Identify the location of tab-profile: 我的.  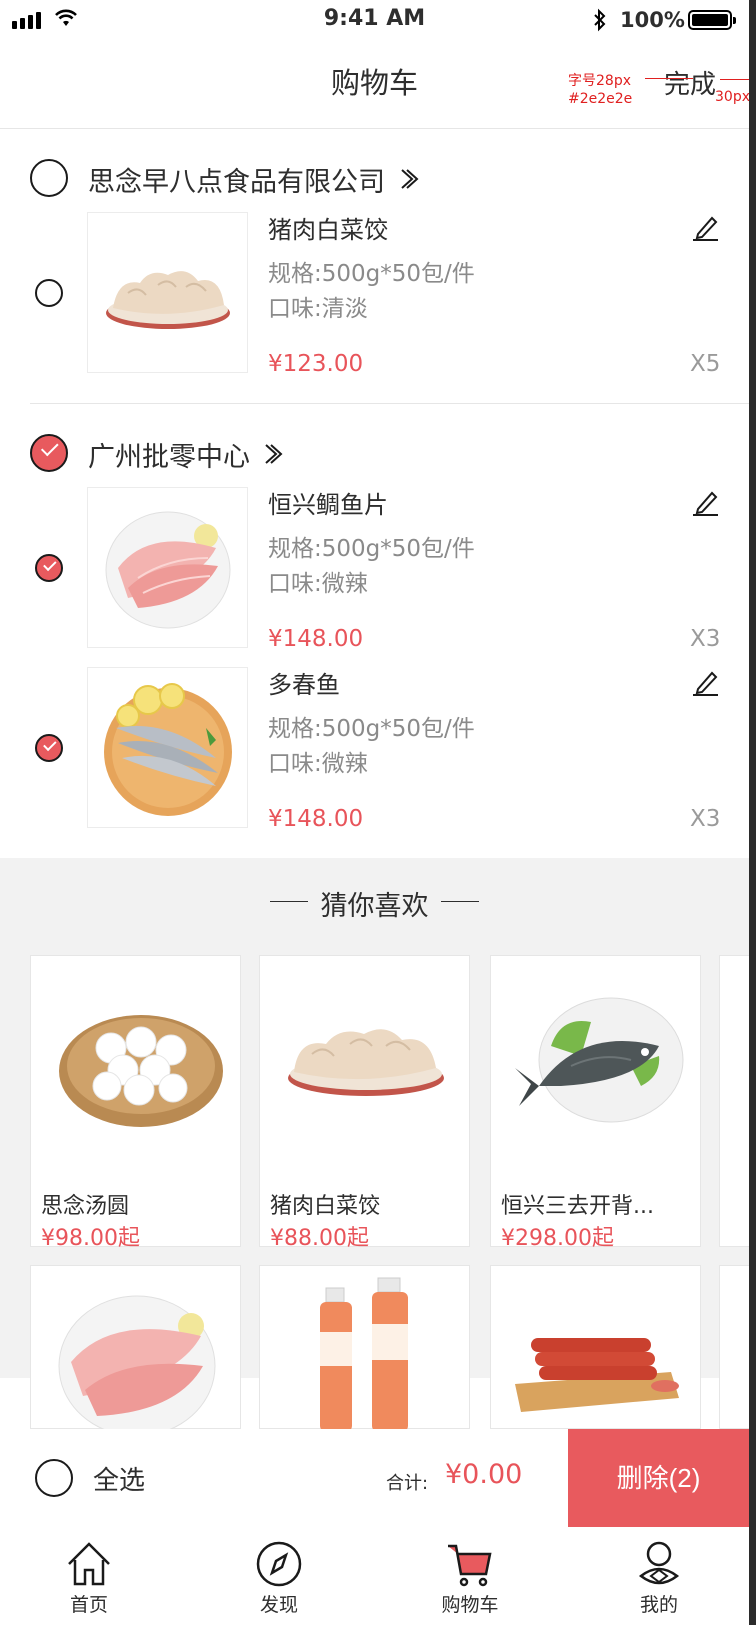
(659, 1578).